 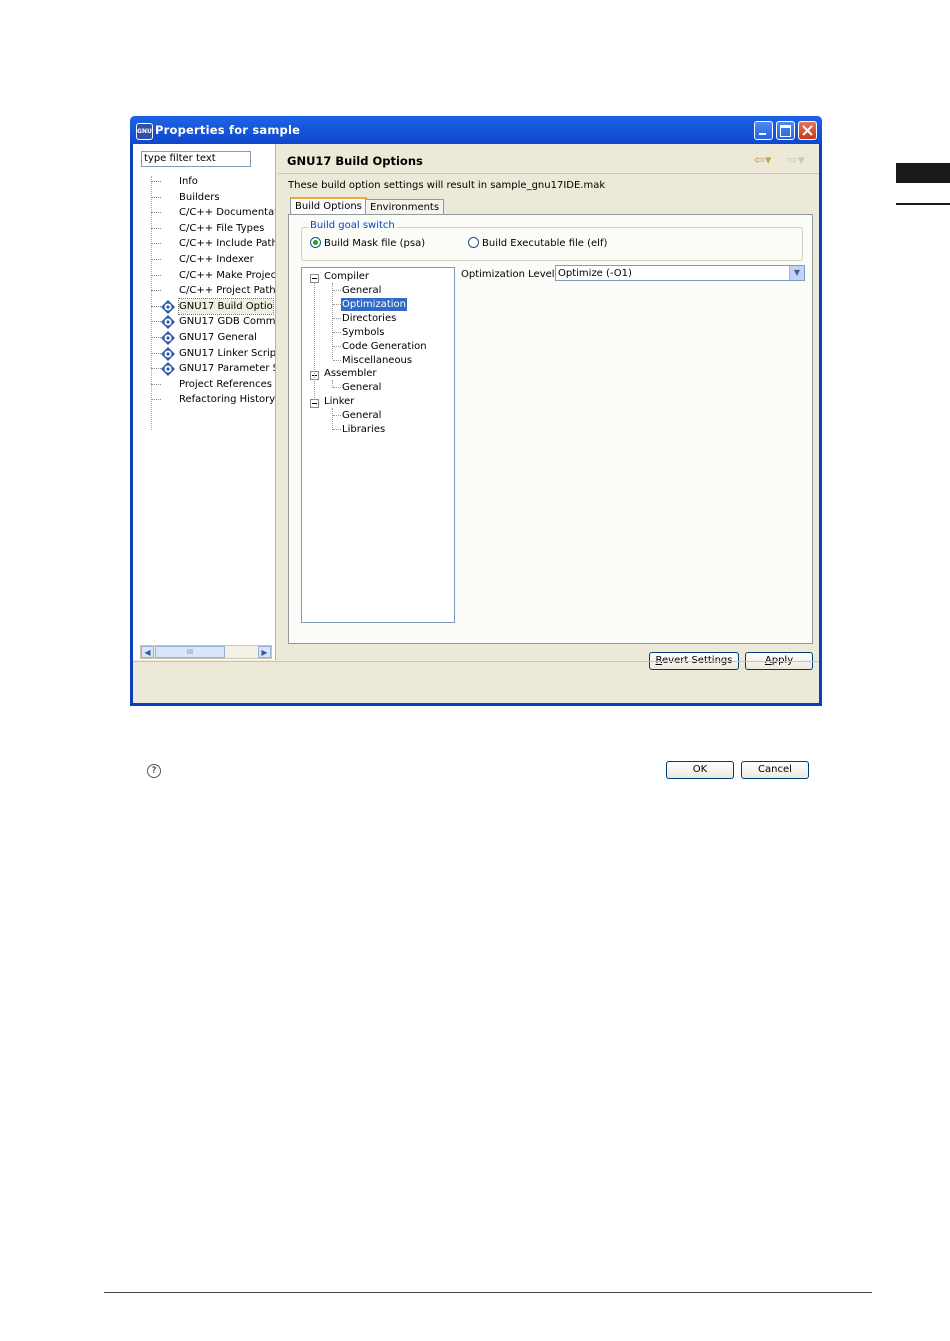 I want to click on radio-build-mask: Build Mask file (psa), so click(x=367, y=243).